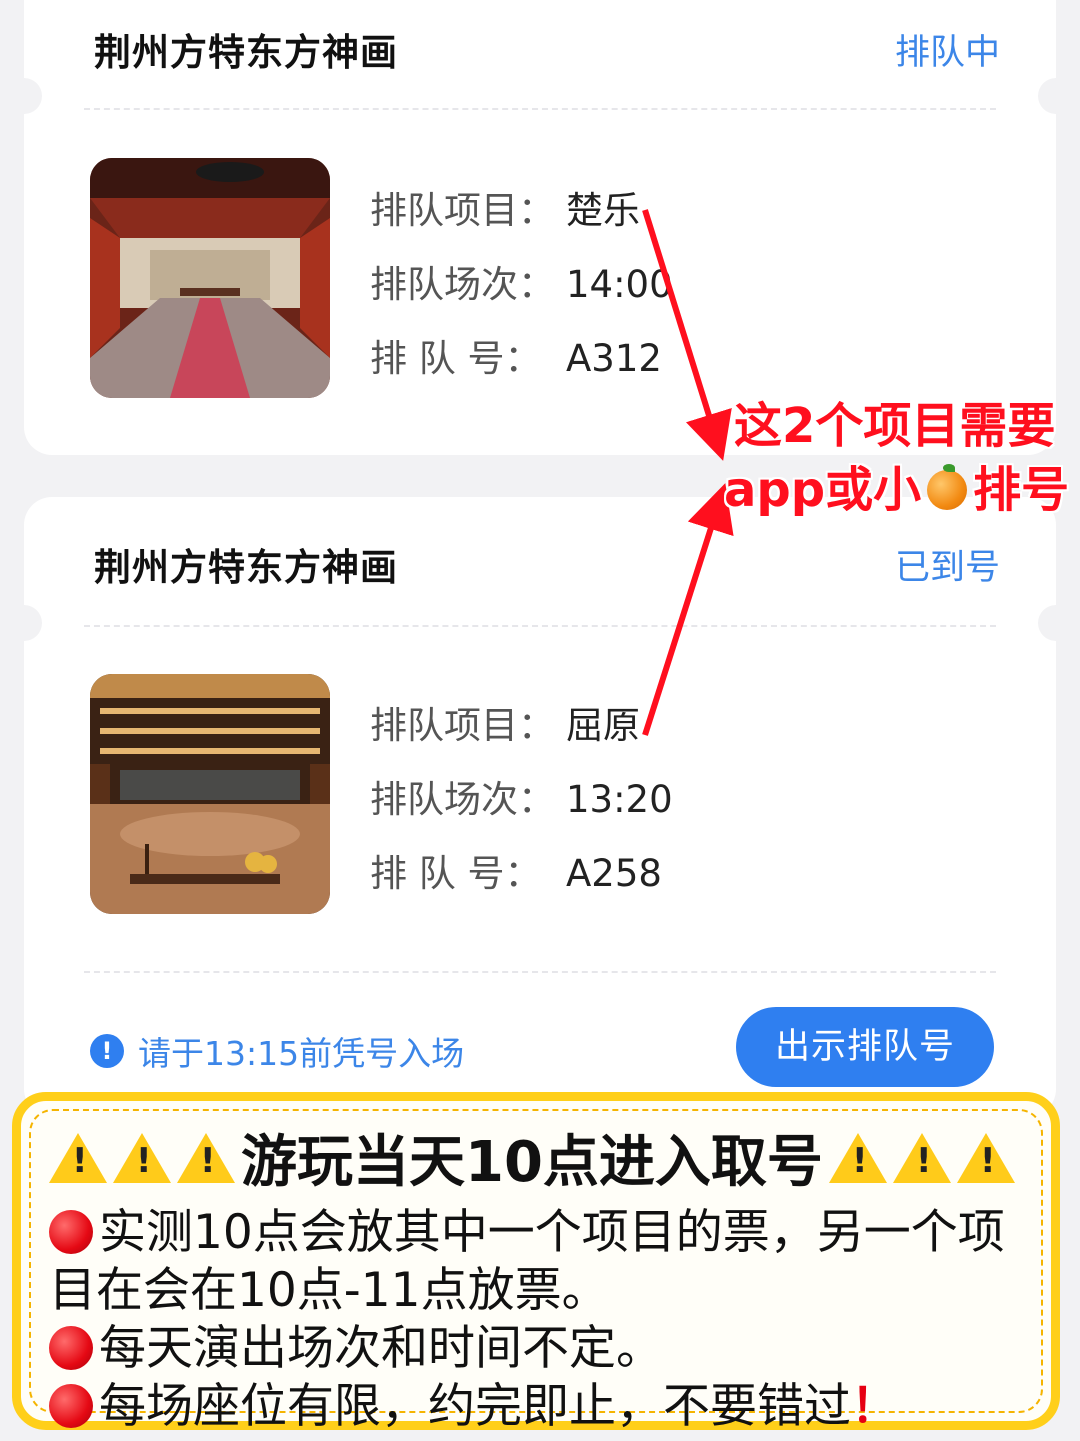  Describe the element at coordinates (823, 490) in the screenshot. I see `annotation-text-a: app或小` at that location.